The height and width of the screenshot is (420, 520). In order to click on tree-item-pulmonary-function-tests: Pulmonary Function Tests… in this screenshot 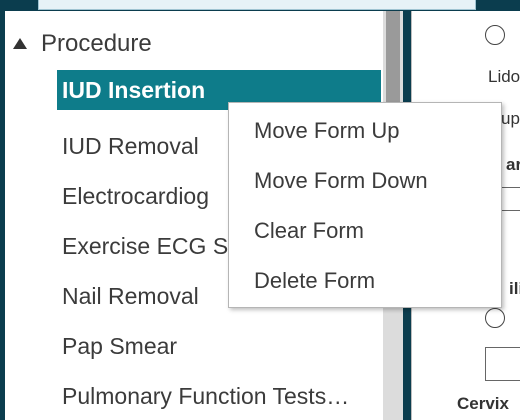, I will do `click(219, 396)`.